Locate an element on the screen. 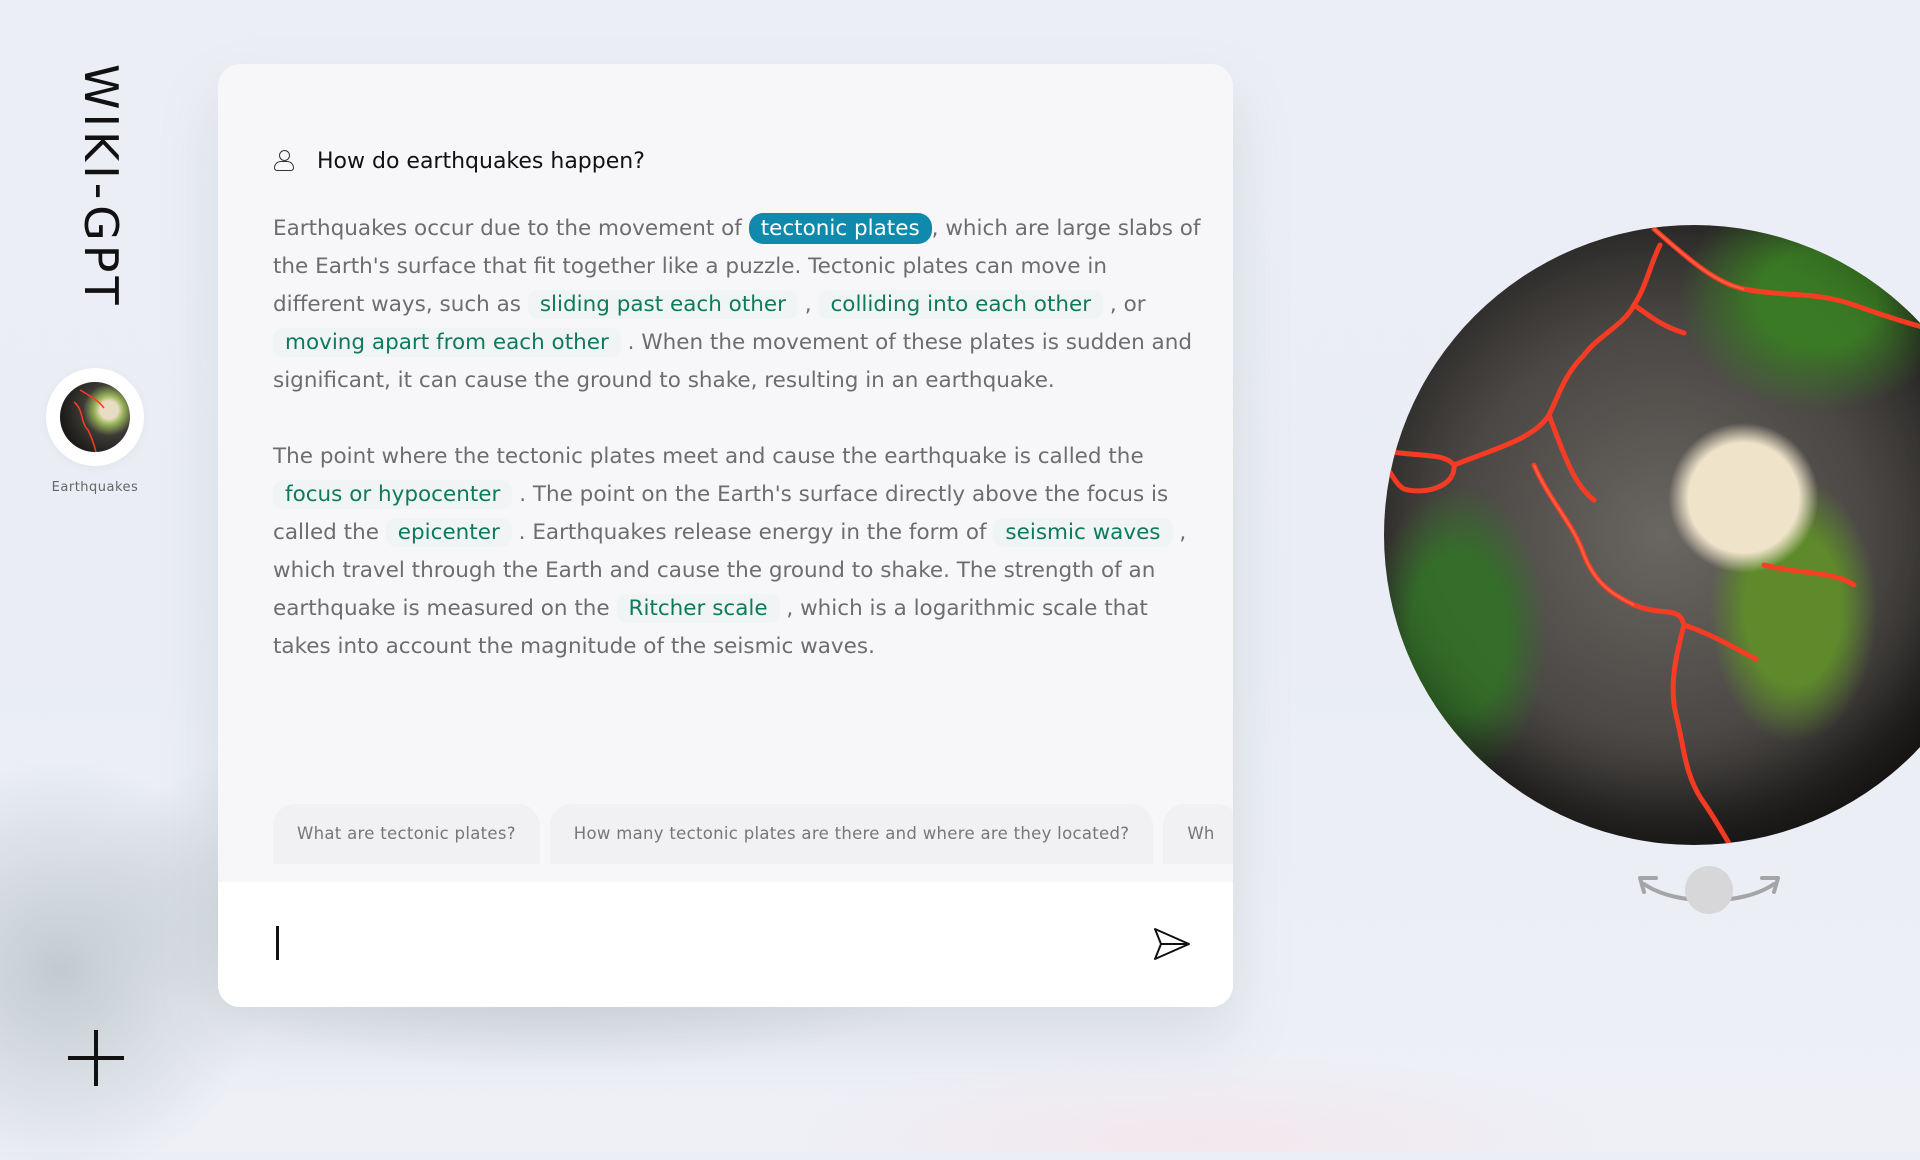 Image resolution: width=1920 pixels, height=1160 pixels. user-icon is located at coordinates (284, 161).